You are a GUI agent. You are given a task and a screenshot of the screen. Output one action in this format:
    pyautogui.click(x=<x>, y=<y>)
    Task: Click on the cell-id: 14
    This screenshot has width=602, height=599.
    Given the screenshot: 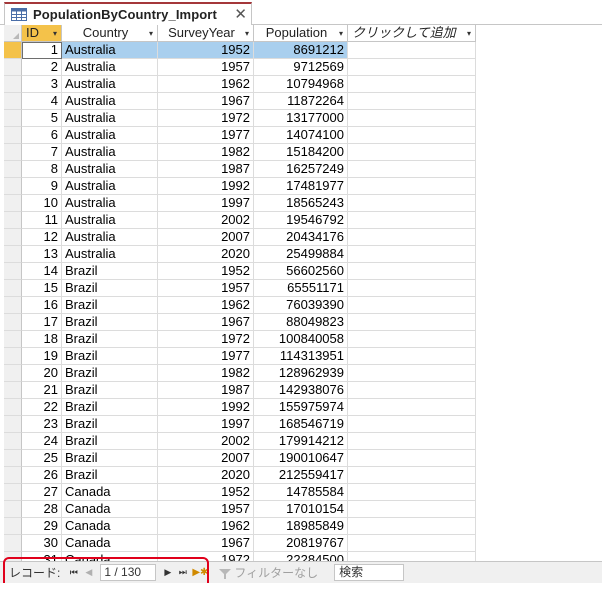 What is the action you would take?
    pyautogui.click(x=42, y=271)
    